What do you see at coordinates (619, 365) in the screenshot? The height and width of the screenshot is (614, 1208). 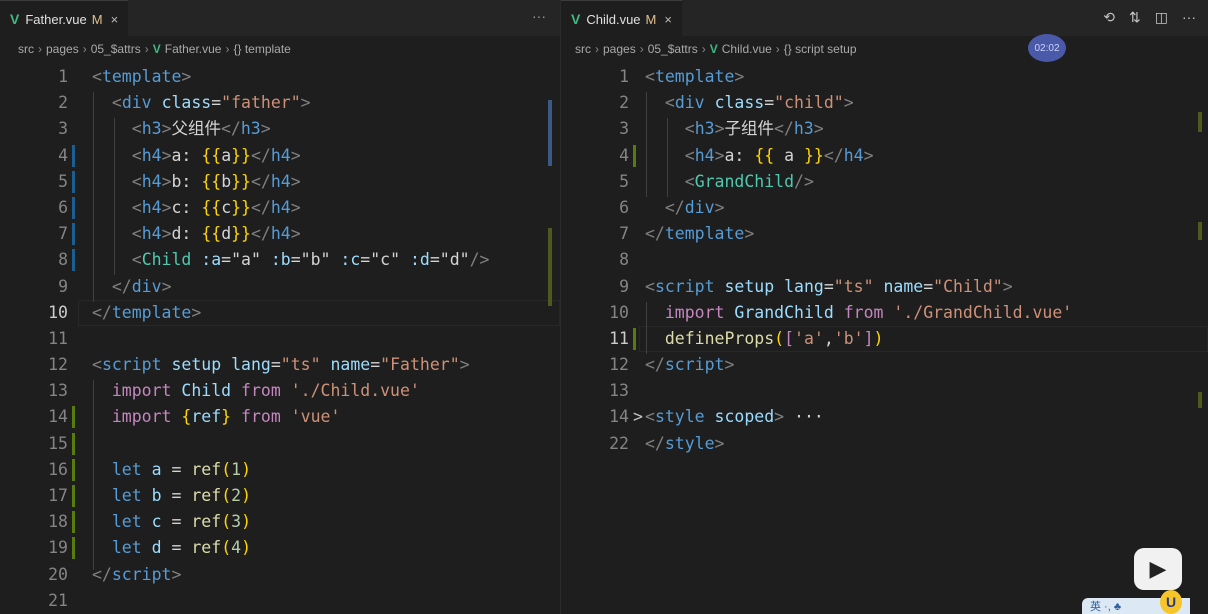 I see `line-number: 12` at bounding box center [619, 365].